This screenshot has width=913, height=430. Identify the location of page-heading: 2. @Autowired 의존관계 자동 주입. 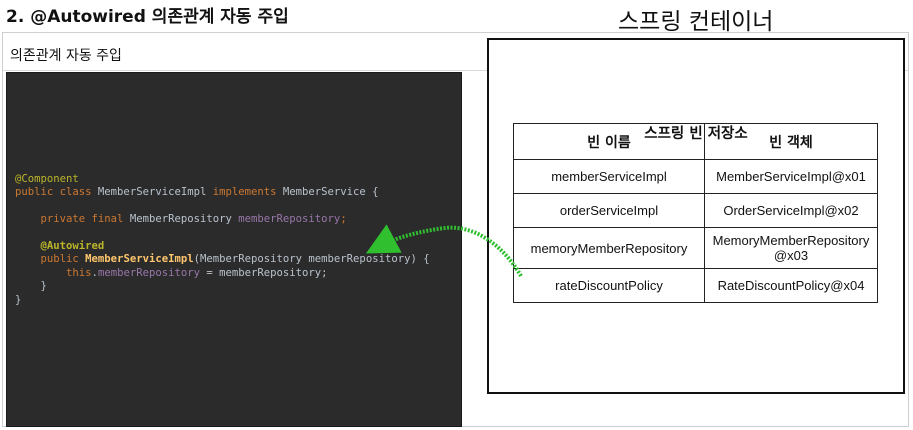
(147, 17).